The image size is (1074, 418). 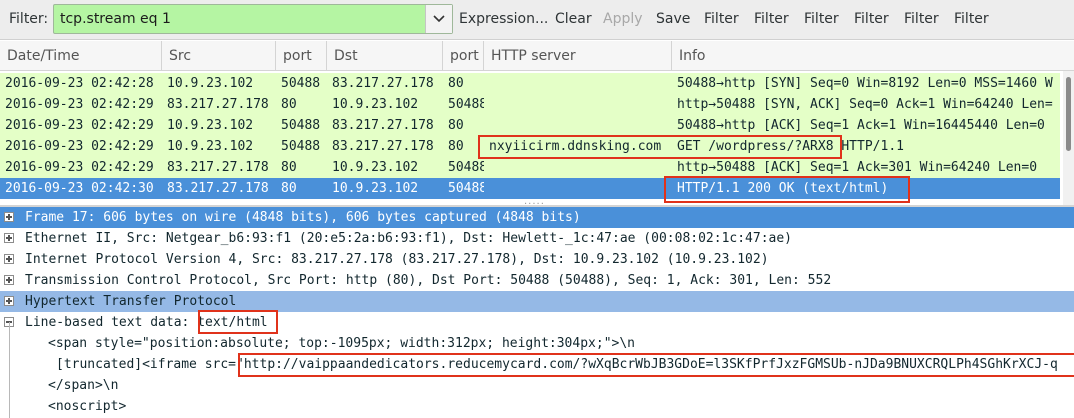 I want to click on column-header-http-server: HTTP server, so click(x=578, y=56).